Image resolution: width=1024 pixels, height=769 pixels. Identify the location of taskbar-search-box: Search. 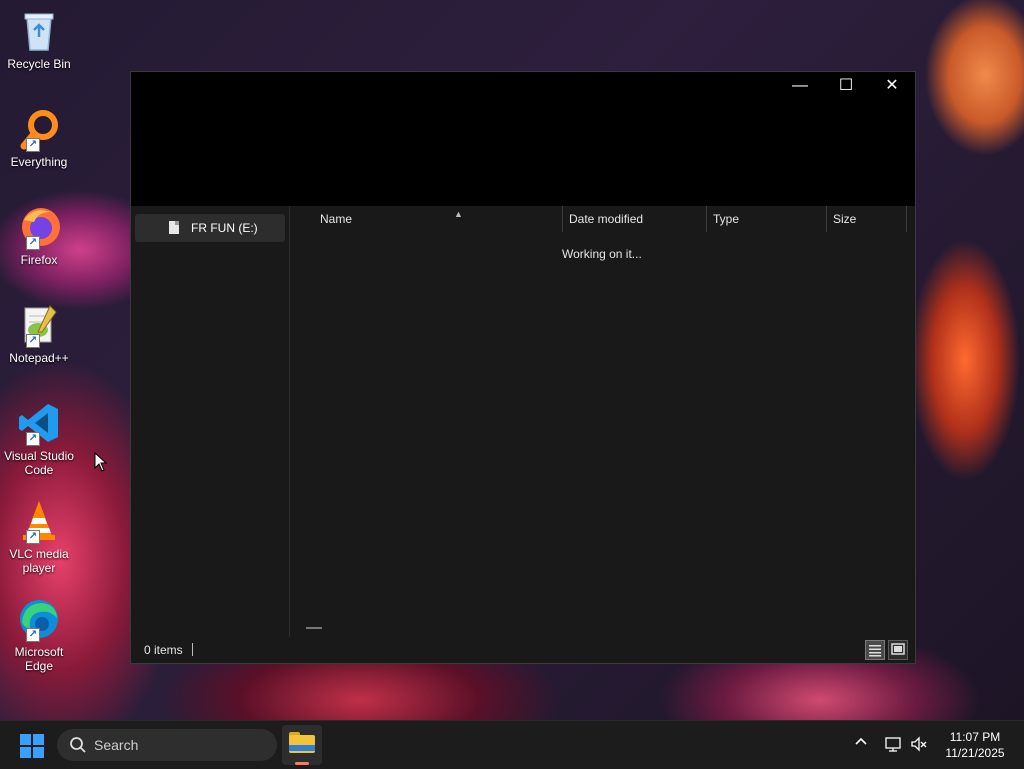
(167, 745).